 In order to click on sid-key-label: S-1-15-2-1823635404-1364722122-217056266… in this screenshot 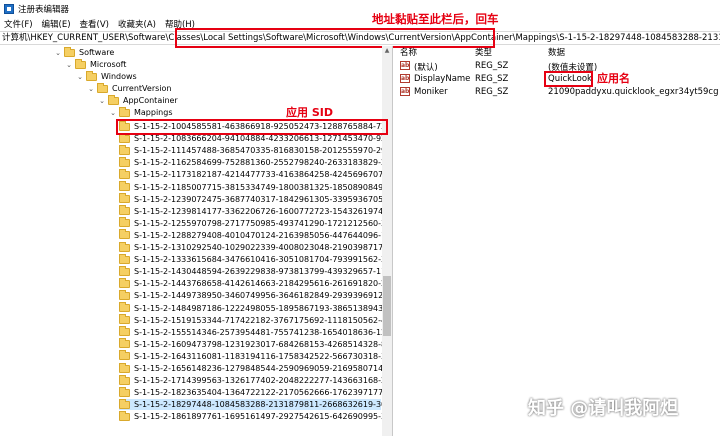, I will do `click(263, 393)`.